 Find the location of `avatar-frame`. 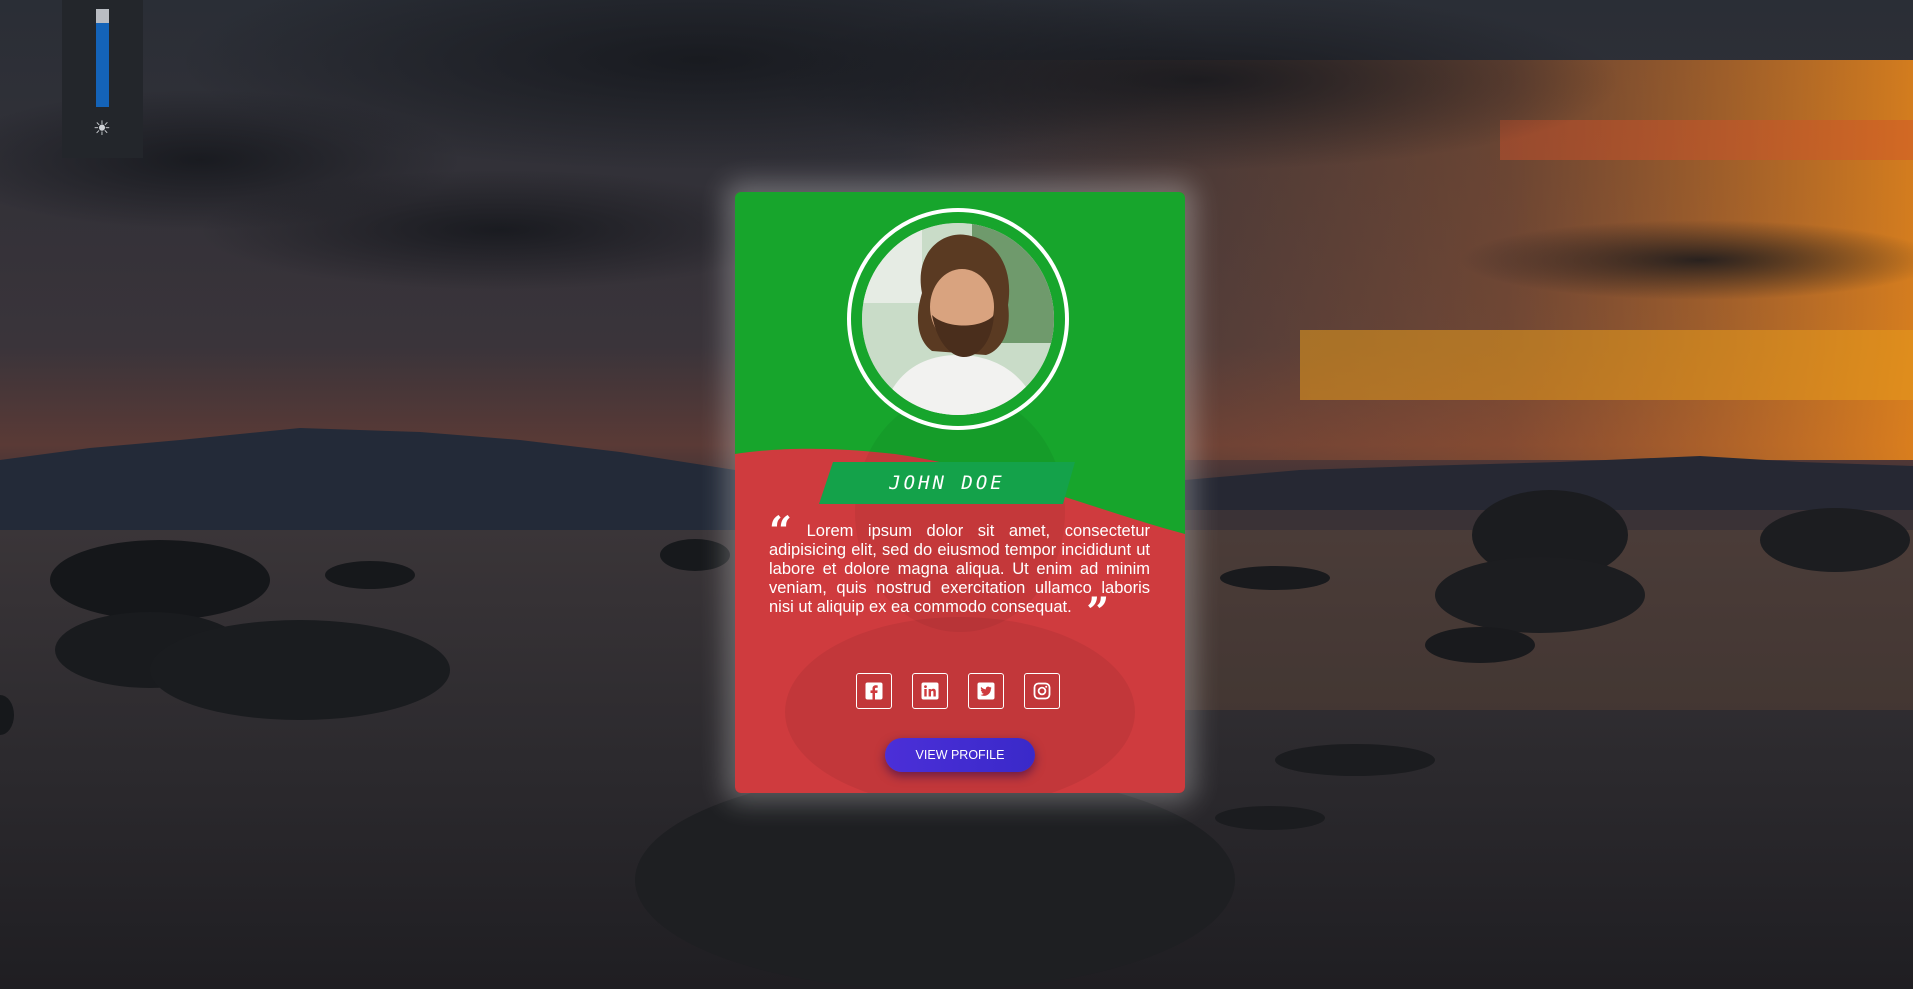

avatar-frame is located at coordinates (958, 319).